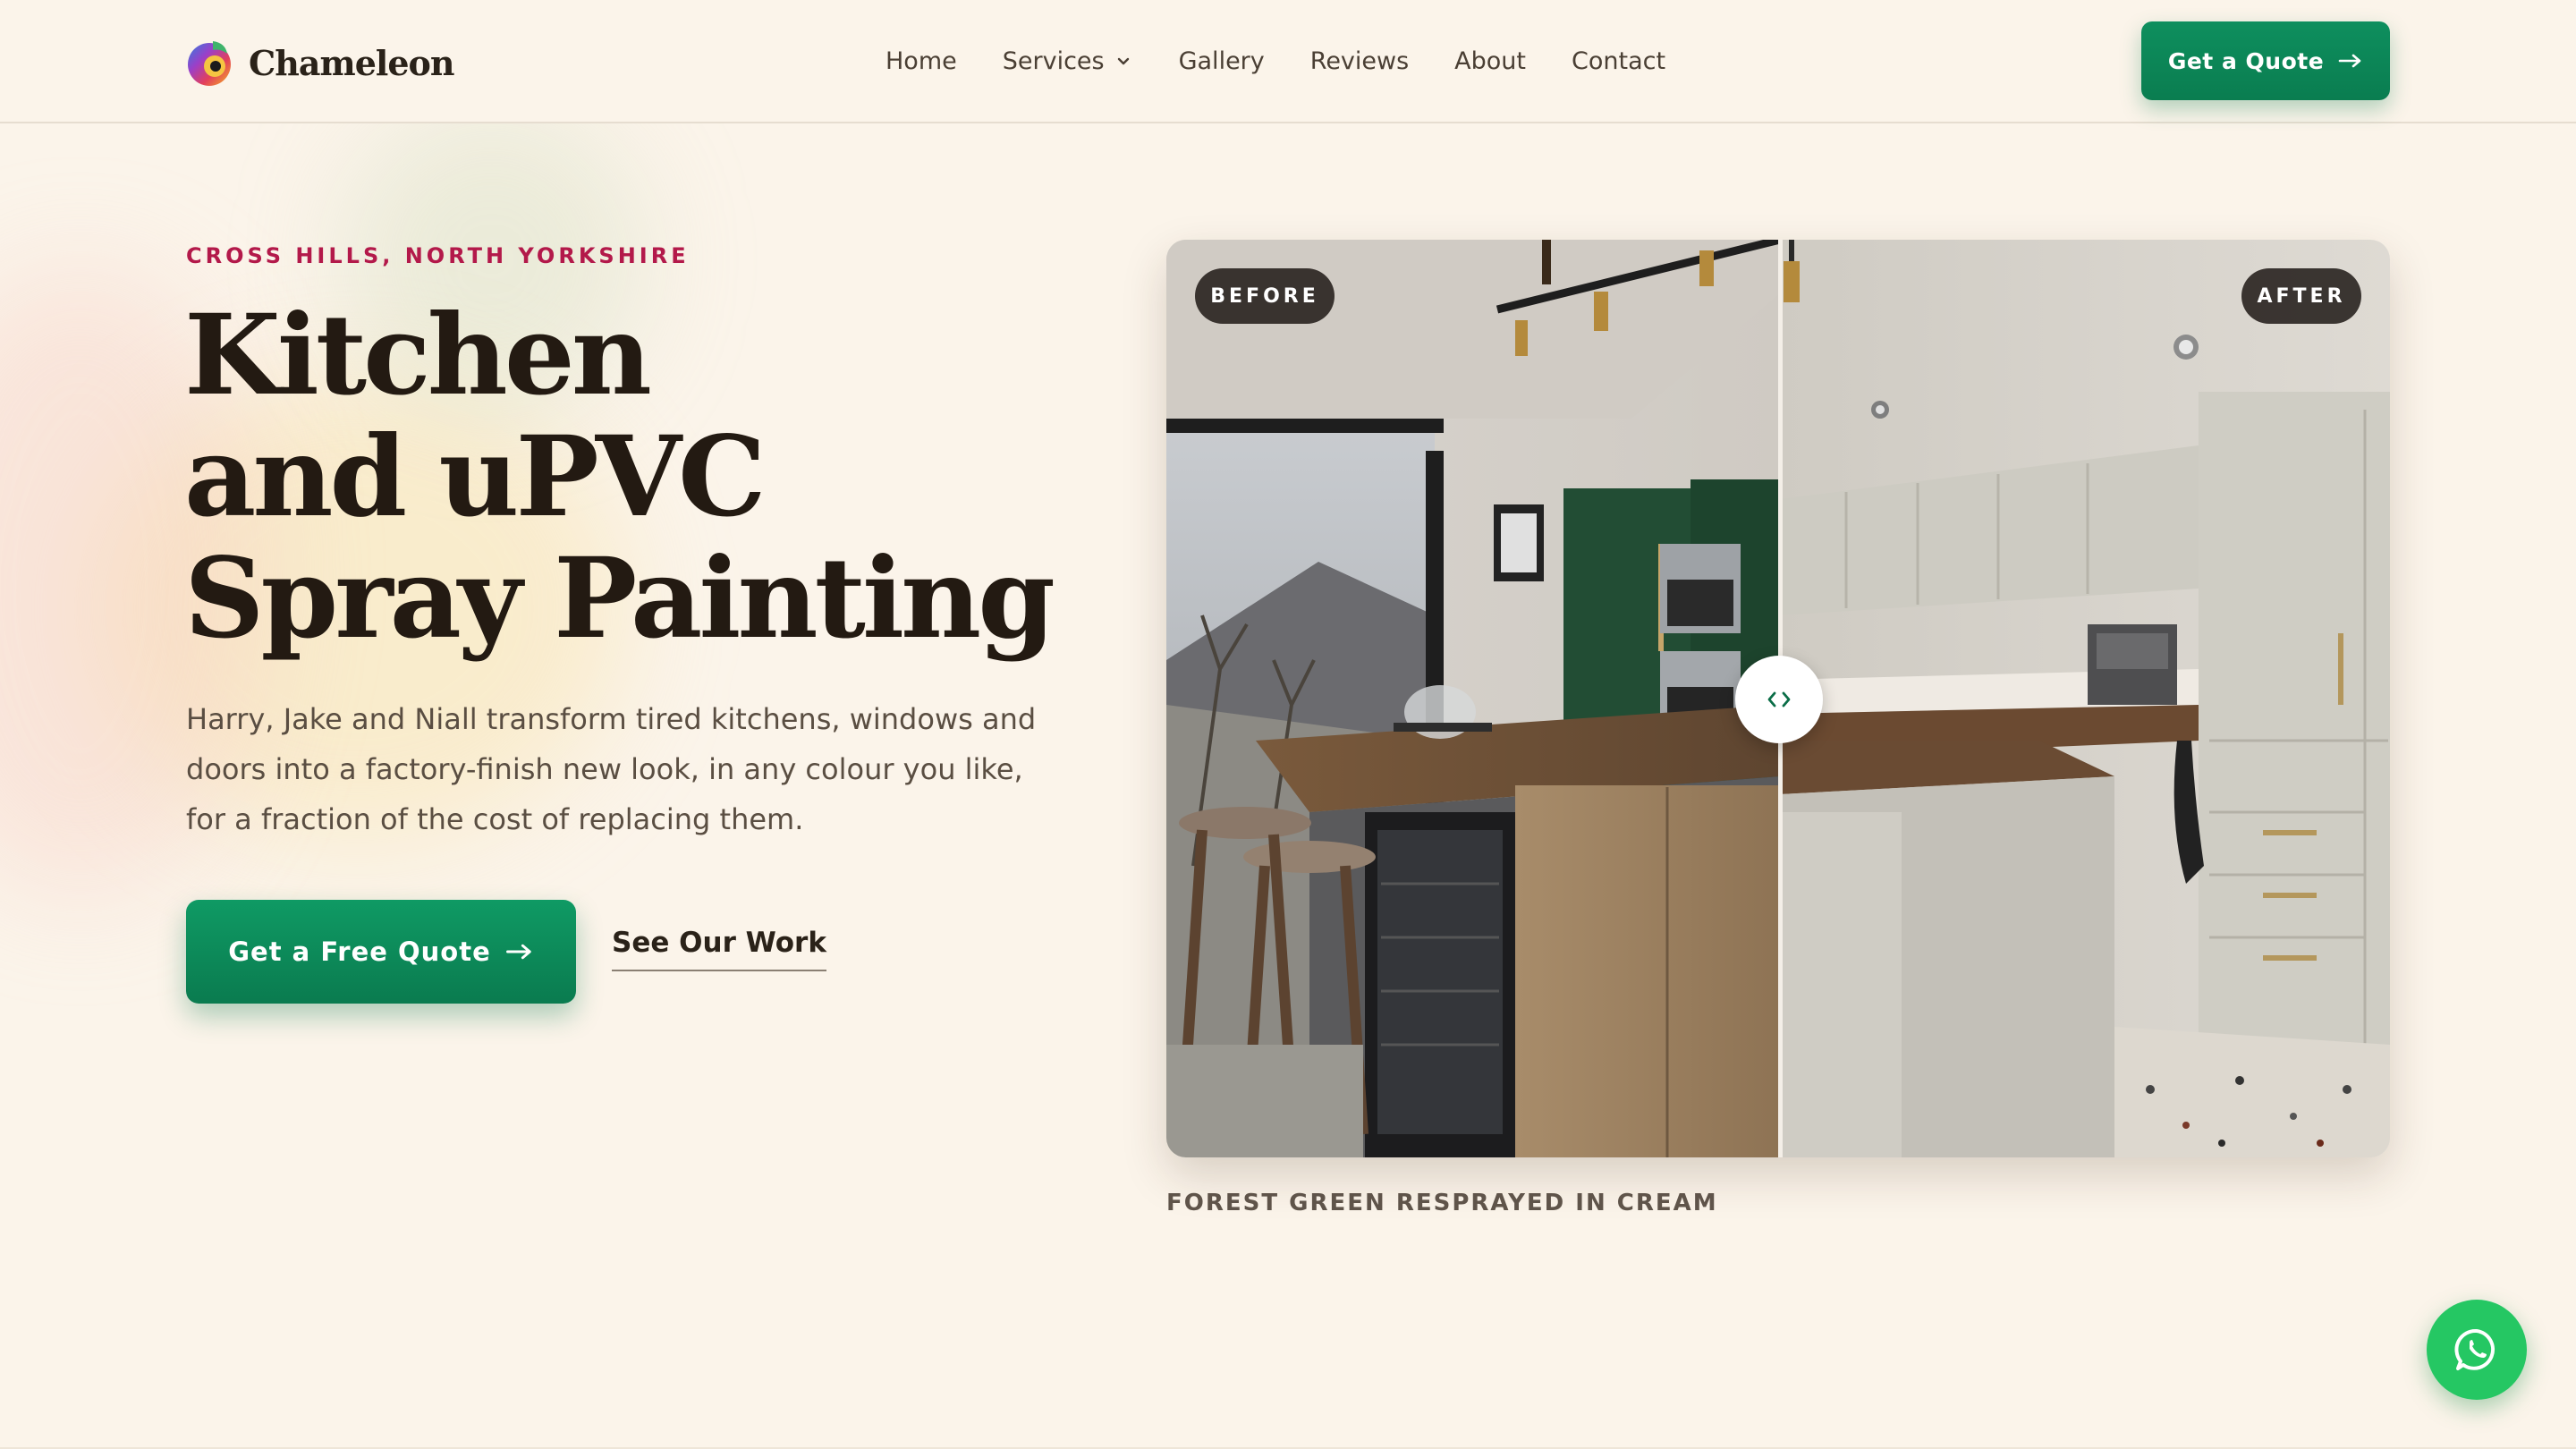  I want to click on nav-gallery: Gallery, so click(1222, 61).